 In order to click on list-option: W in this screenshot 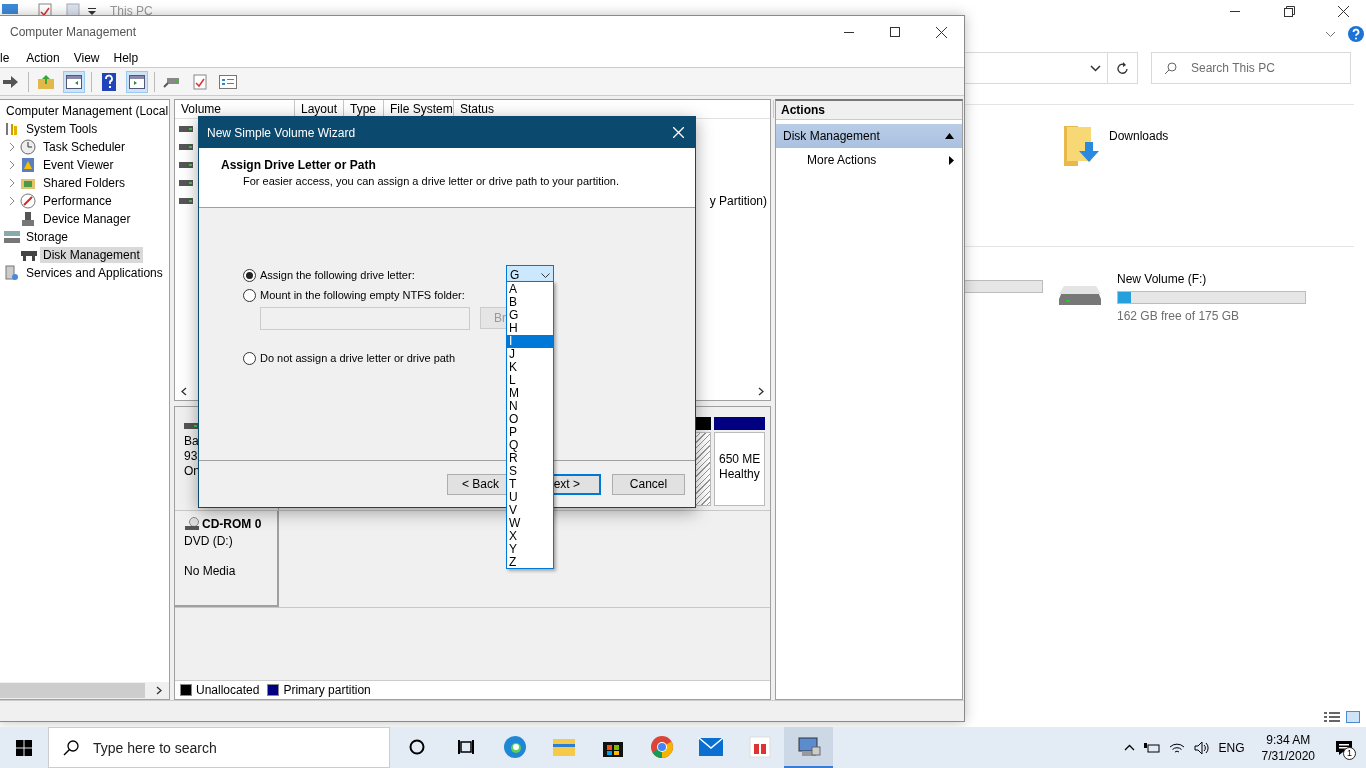, I will do `click(530, 523)`.